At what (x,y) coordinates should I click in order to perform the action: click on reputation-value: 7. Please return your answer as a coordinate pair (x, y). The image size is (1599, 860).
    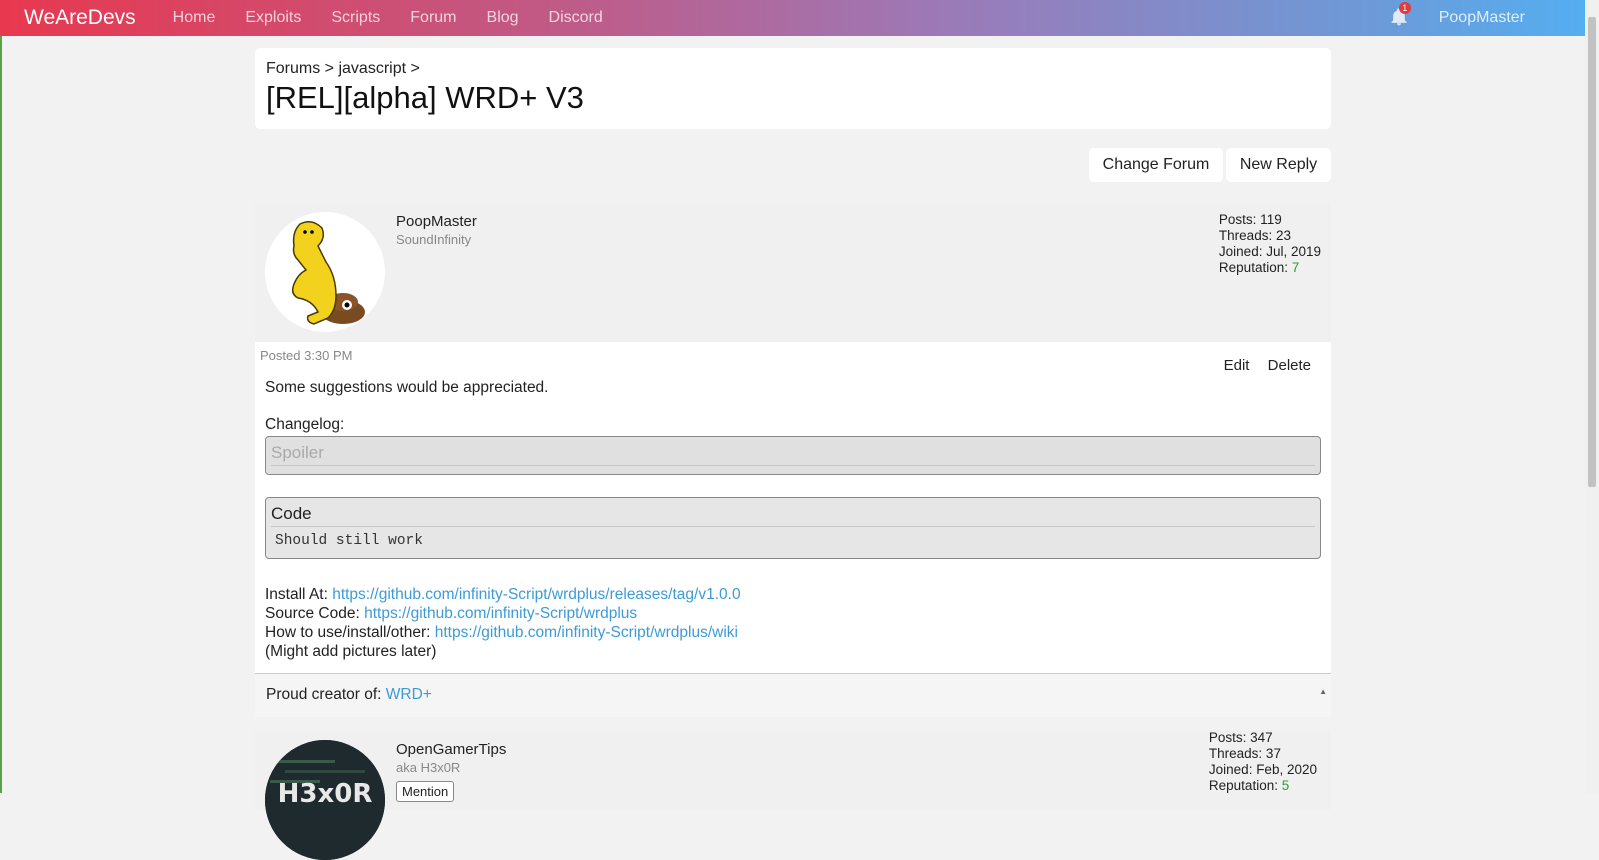
    Looking at the image, I should click on (1295, 267).